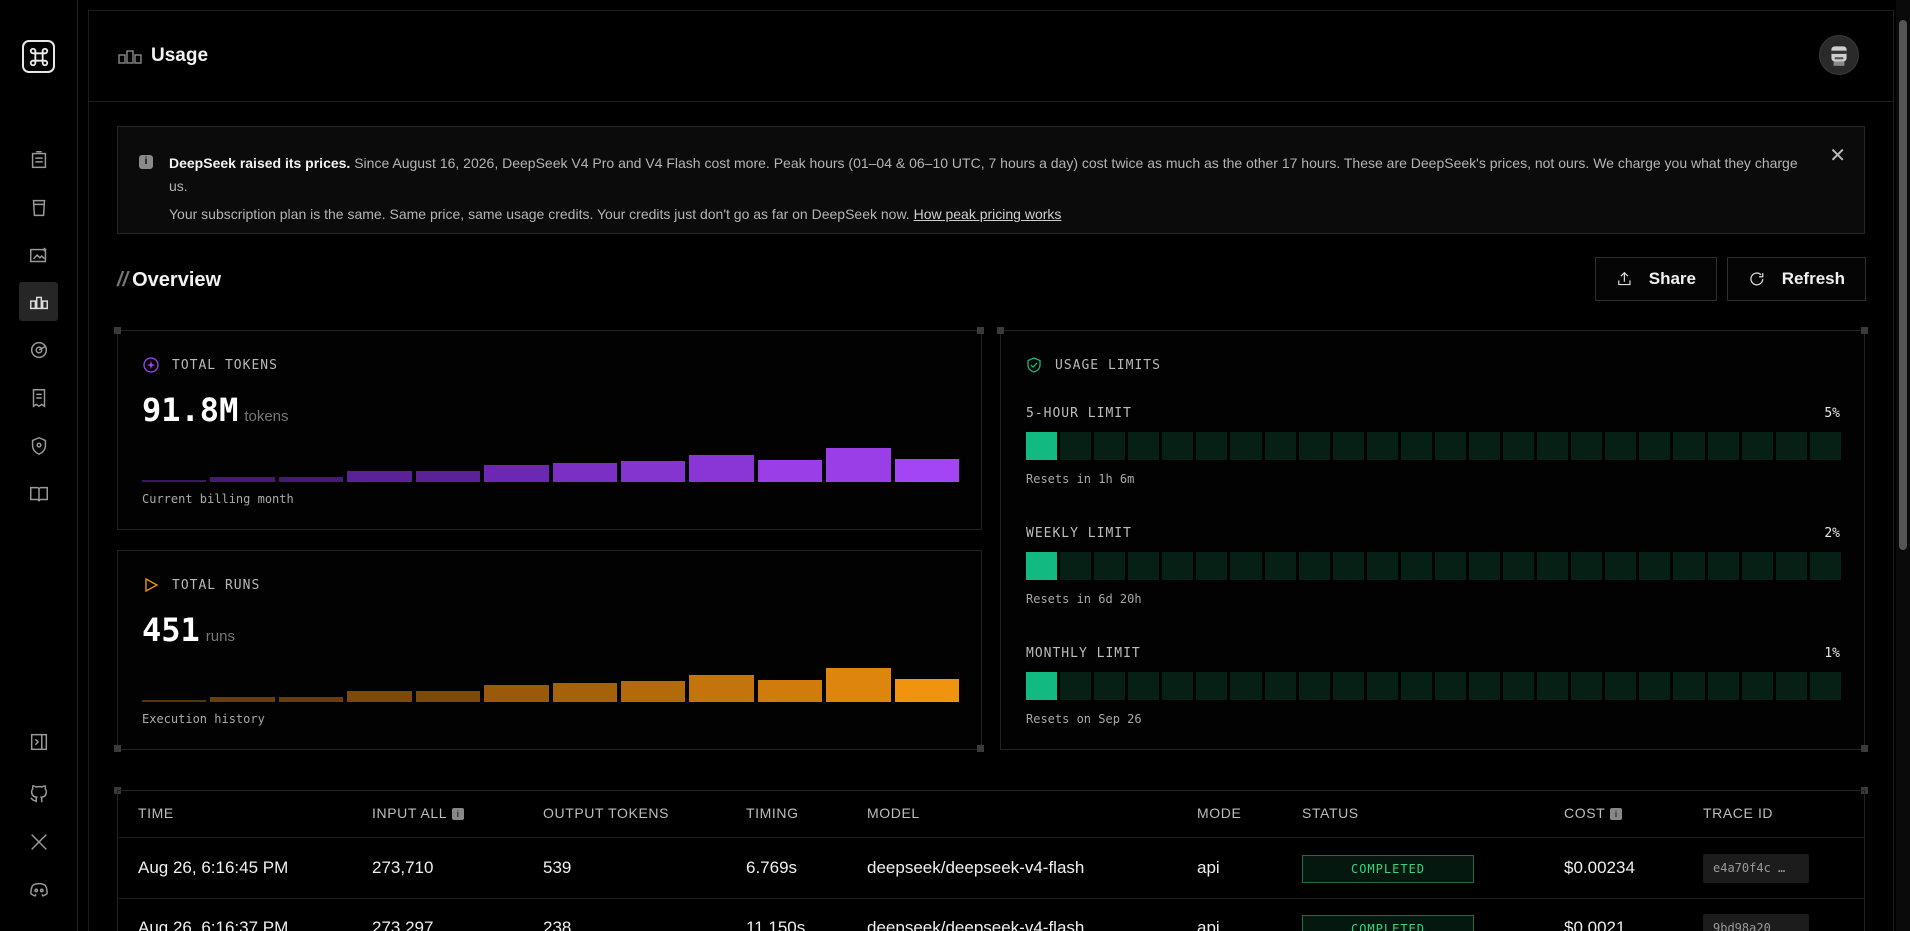  Describe the element at coordinates (1756, 922) in the screenshot. I see `trace-id-chip: 9bd98a20` at that location.